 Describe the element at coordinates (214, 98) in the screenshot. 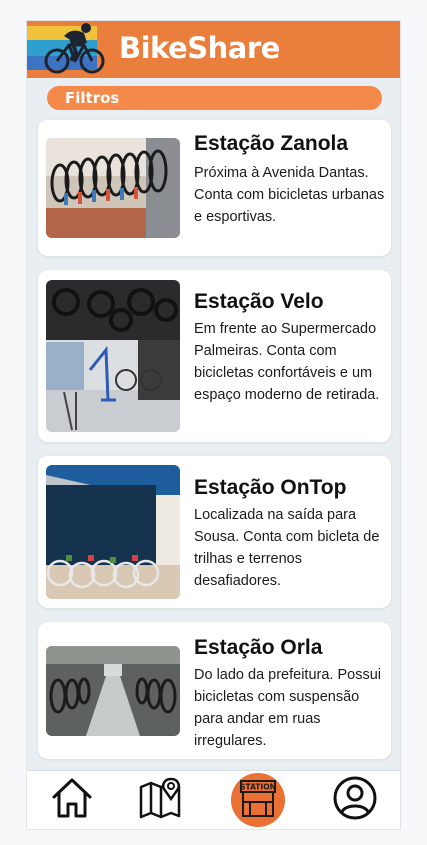

I see `filters-button: Filtros` at that location.